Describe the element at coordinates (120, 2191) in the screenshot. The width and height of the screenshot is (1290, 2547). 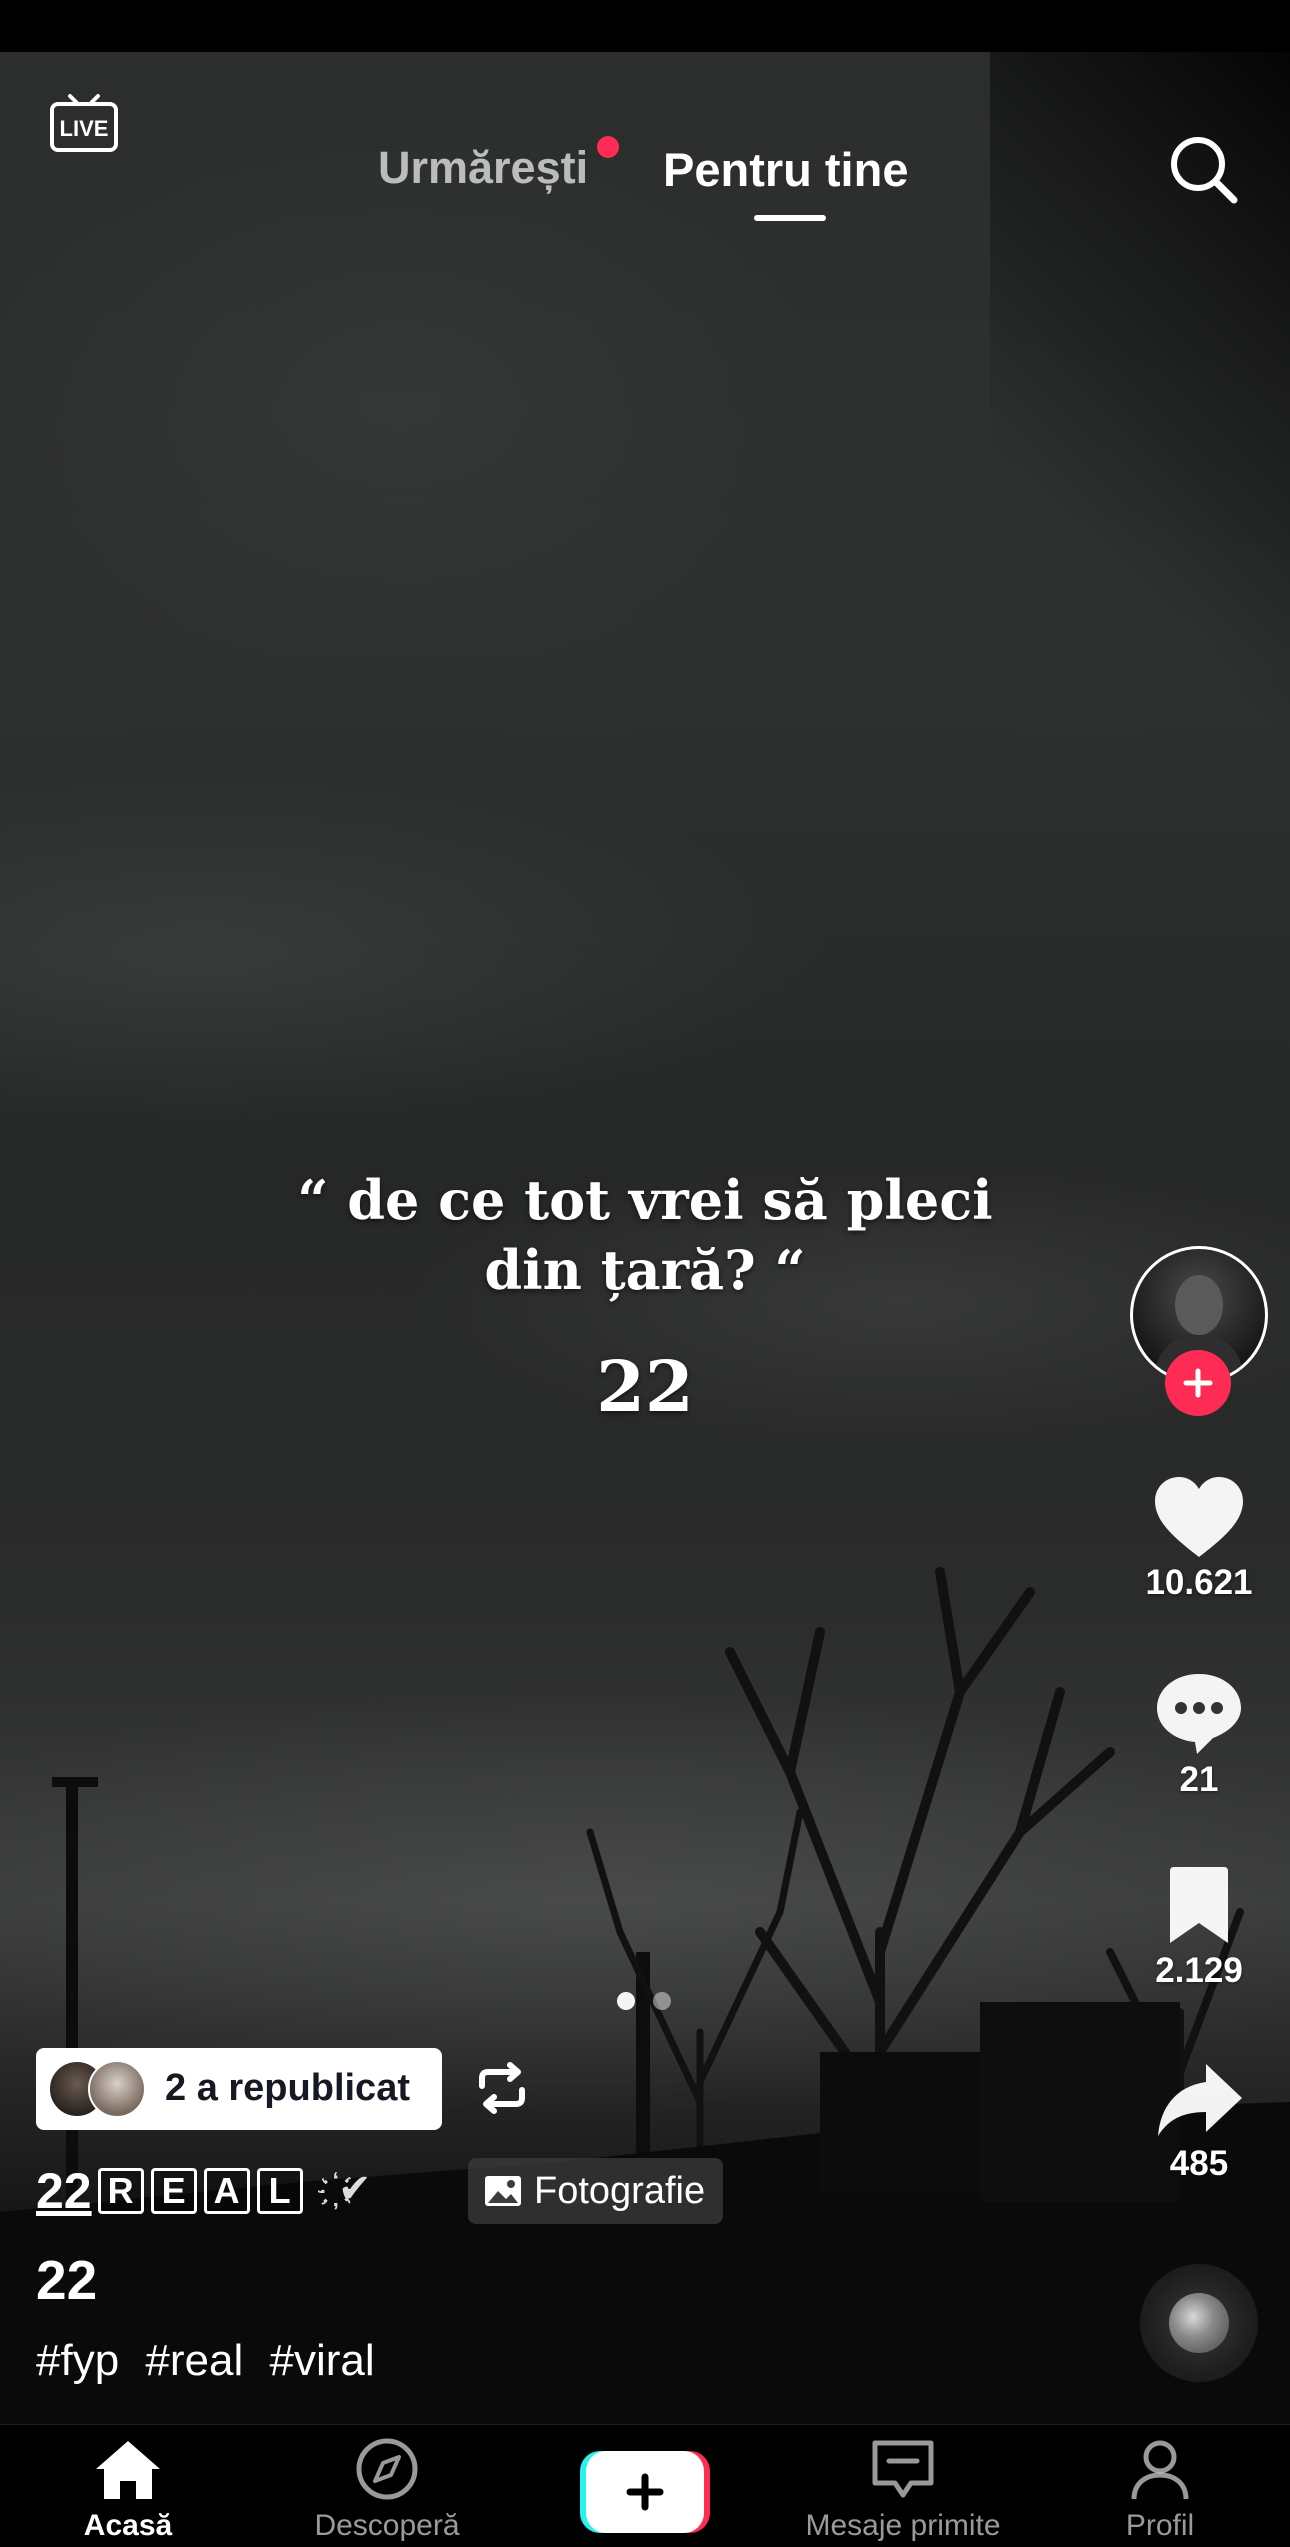
I see `author-letter: R` at that location.